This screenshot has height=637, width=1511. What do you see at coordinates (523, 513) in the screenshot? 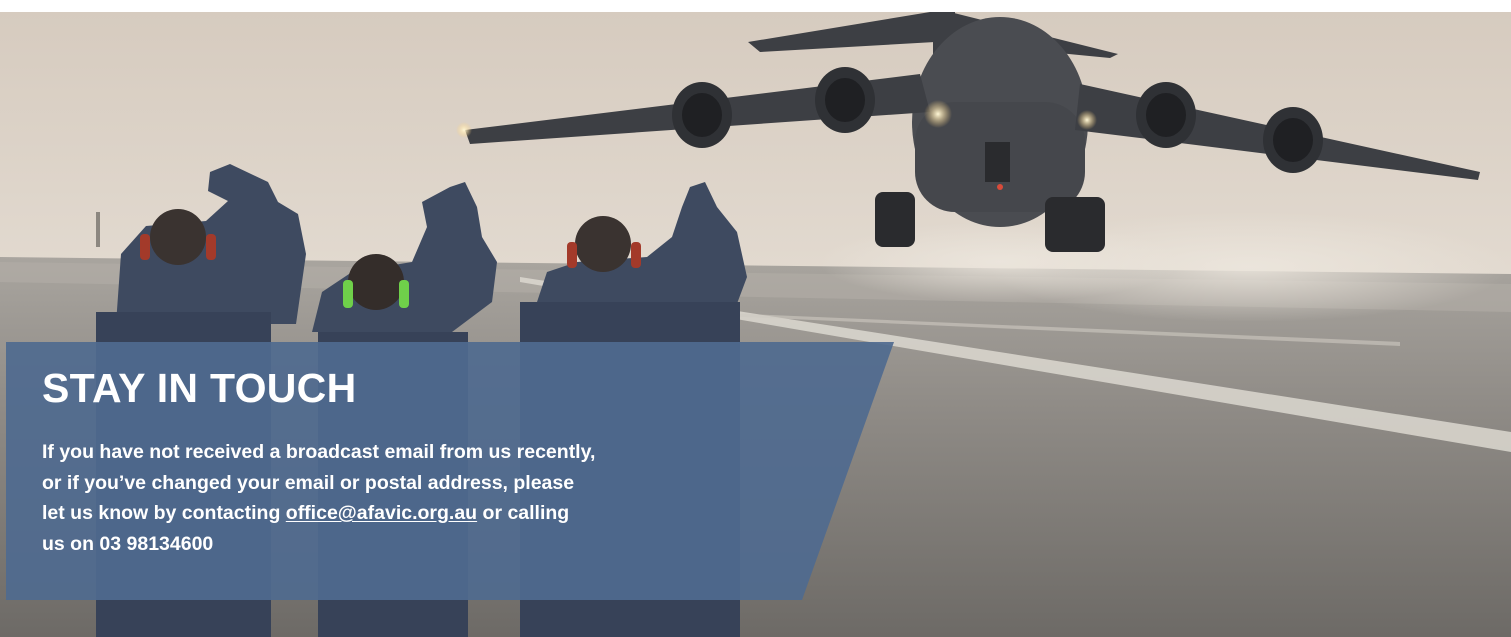
I see `message-line-3-after: or calling` at bounding box center [523, 513].